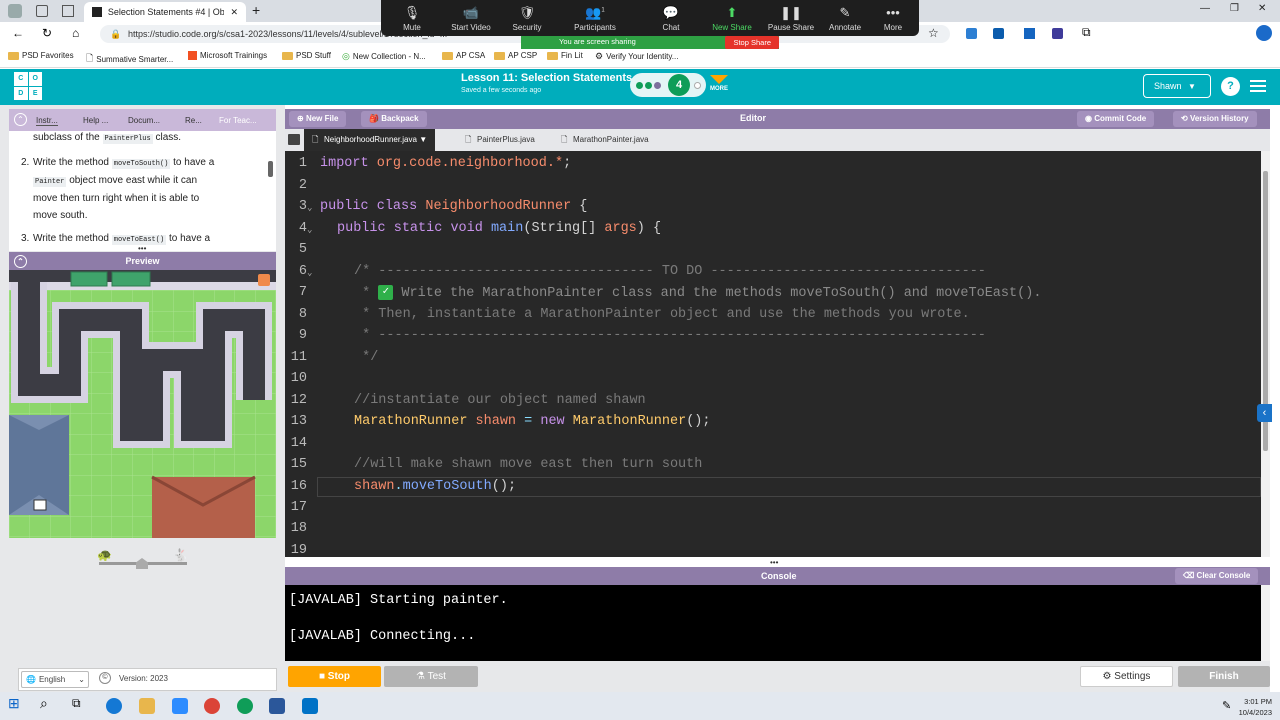 Image resolution: width=1280 pixels, height=720 pixels. What do you see at coordinates (463, 55) in the screenshot?
I see `bookmark-item: AP CSA` at bounding box center [463, 55].